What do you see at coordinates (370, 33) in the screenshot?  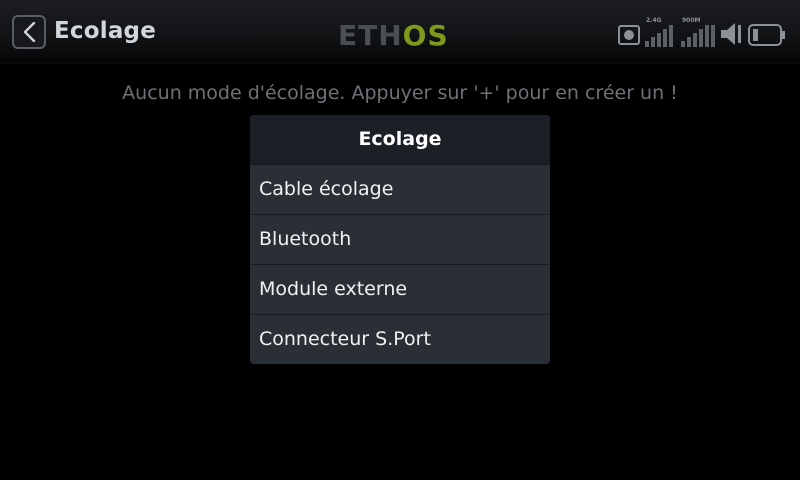 I see `brand-text-eth: ETH` at bounding box center [370, 33].